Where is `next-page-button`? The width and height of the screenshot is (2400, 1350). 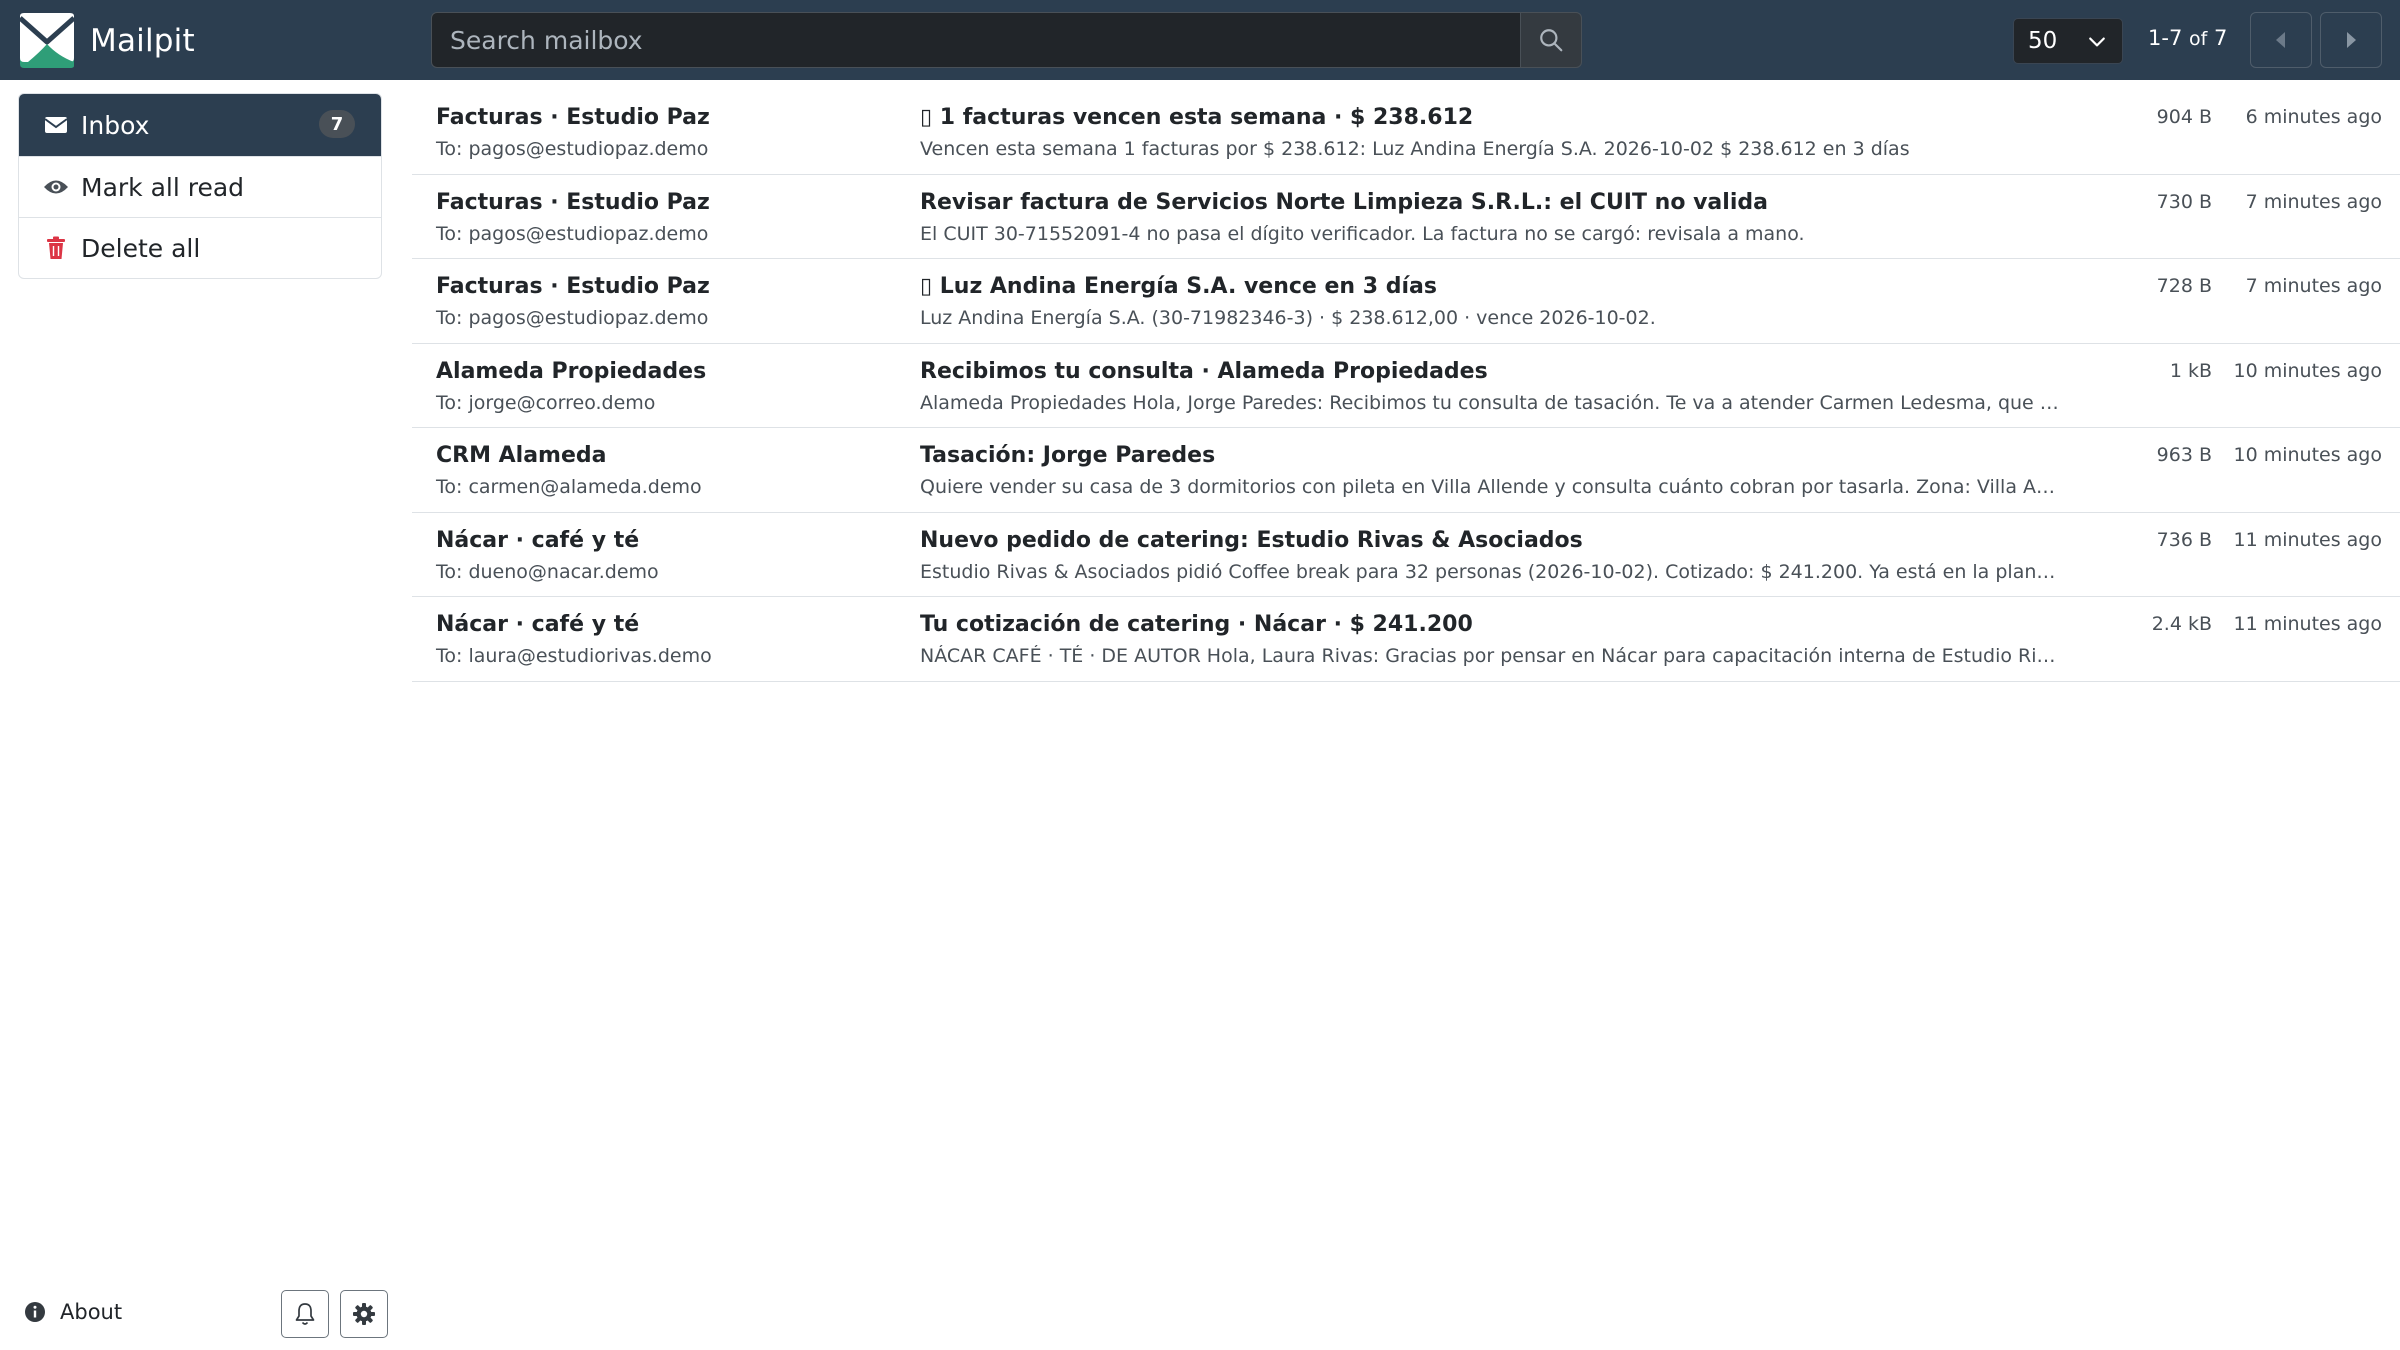
next-page-button is located at coordinates (2351, 40).